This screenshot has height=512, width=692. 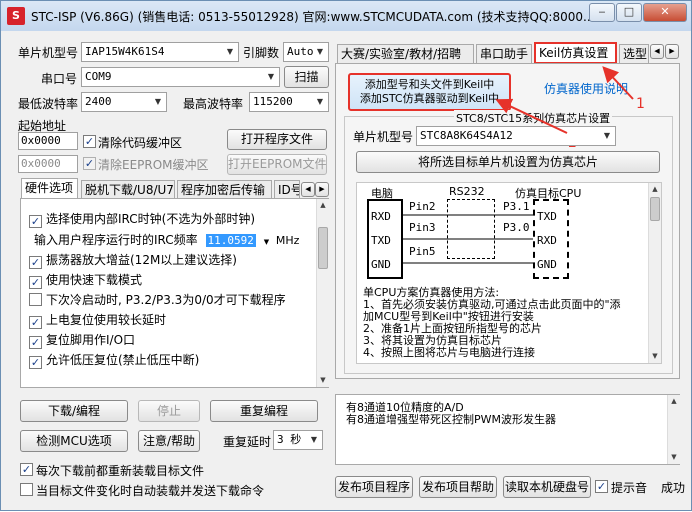 What do you see at coordinates (468, 239) in the screenshot?
I see `diagram-wires` at bounding box center [468, 239].